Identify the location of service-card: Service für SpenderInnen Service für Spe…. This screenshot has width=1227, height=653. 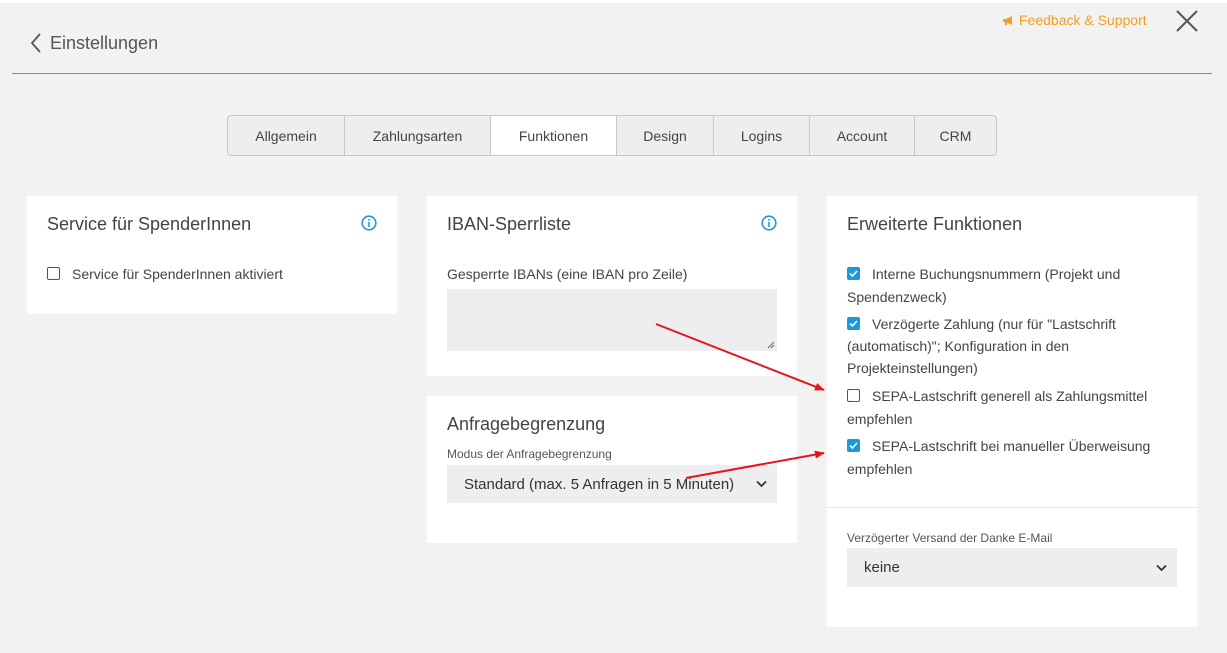
(212, 255).